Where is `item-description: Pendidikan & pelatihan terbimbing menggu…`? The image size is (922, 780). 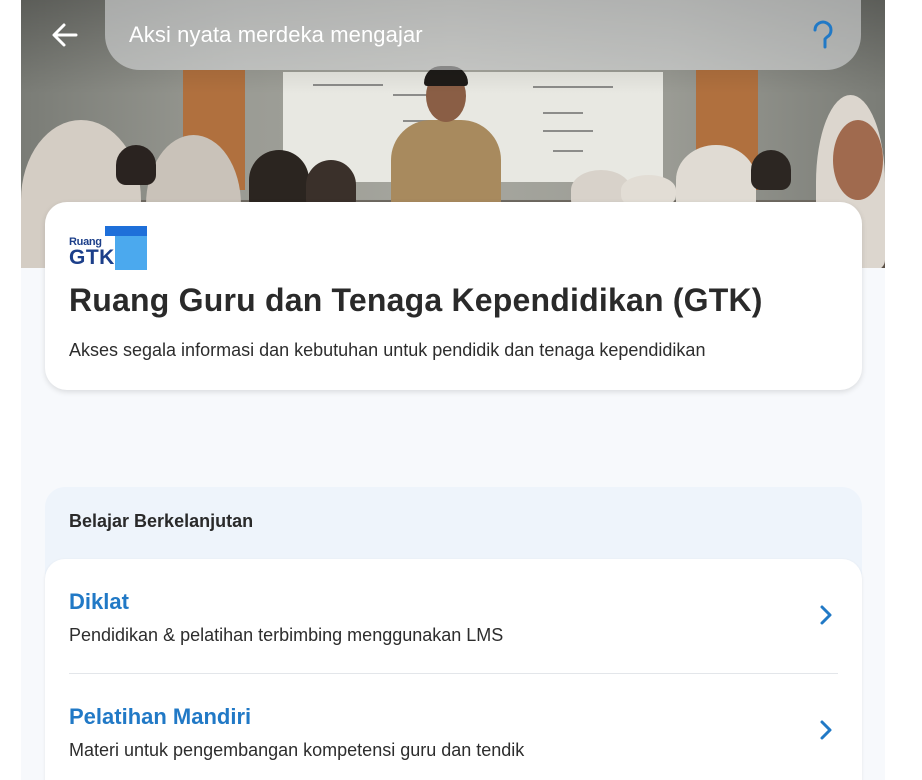 item-description: Pendidikan & pelatihan terbimbing menggu… is located at coordinates (286, 635).